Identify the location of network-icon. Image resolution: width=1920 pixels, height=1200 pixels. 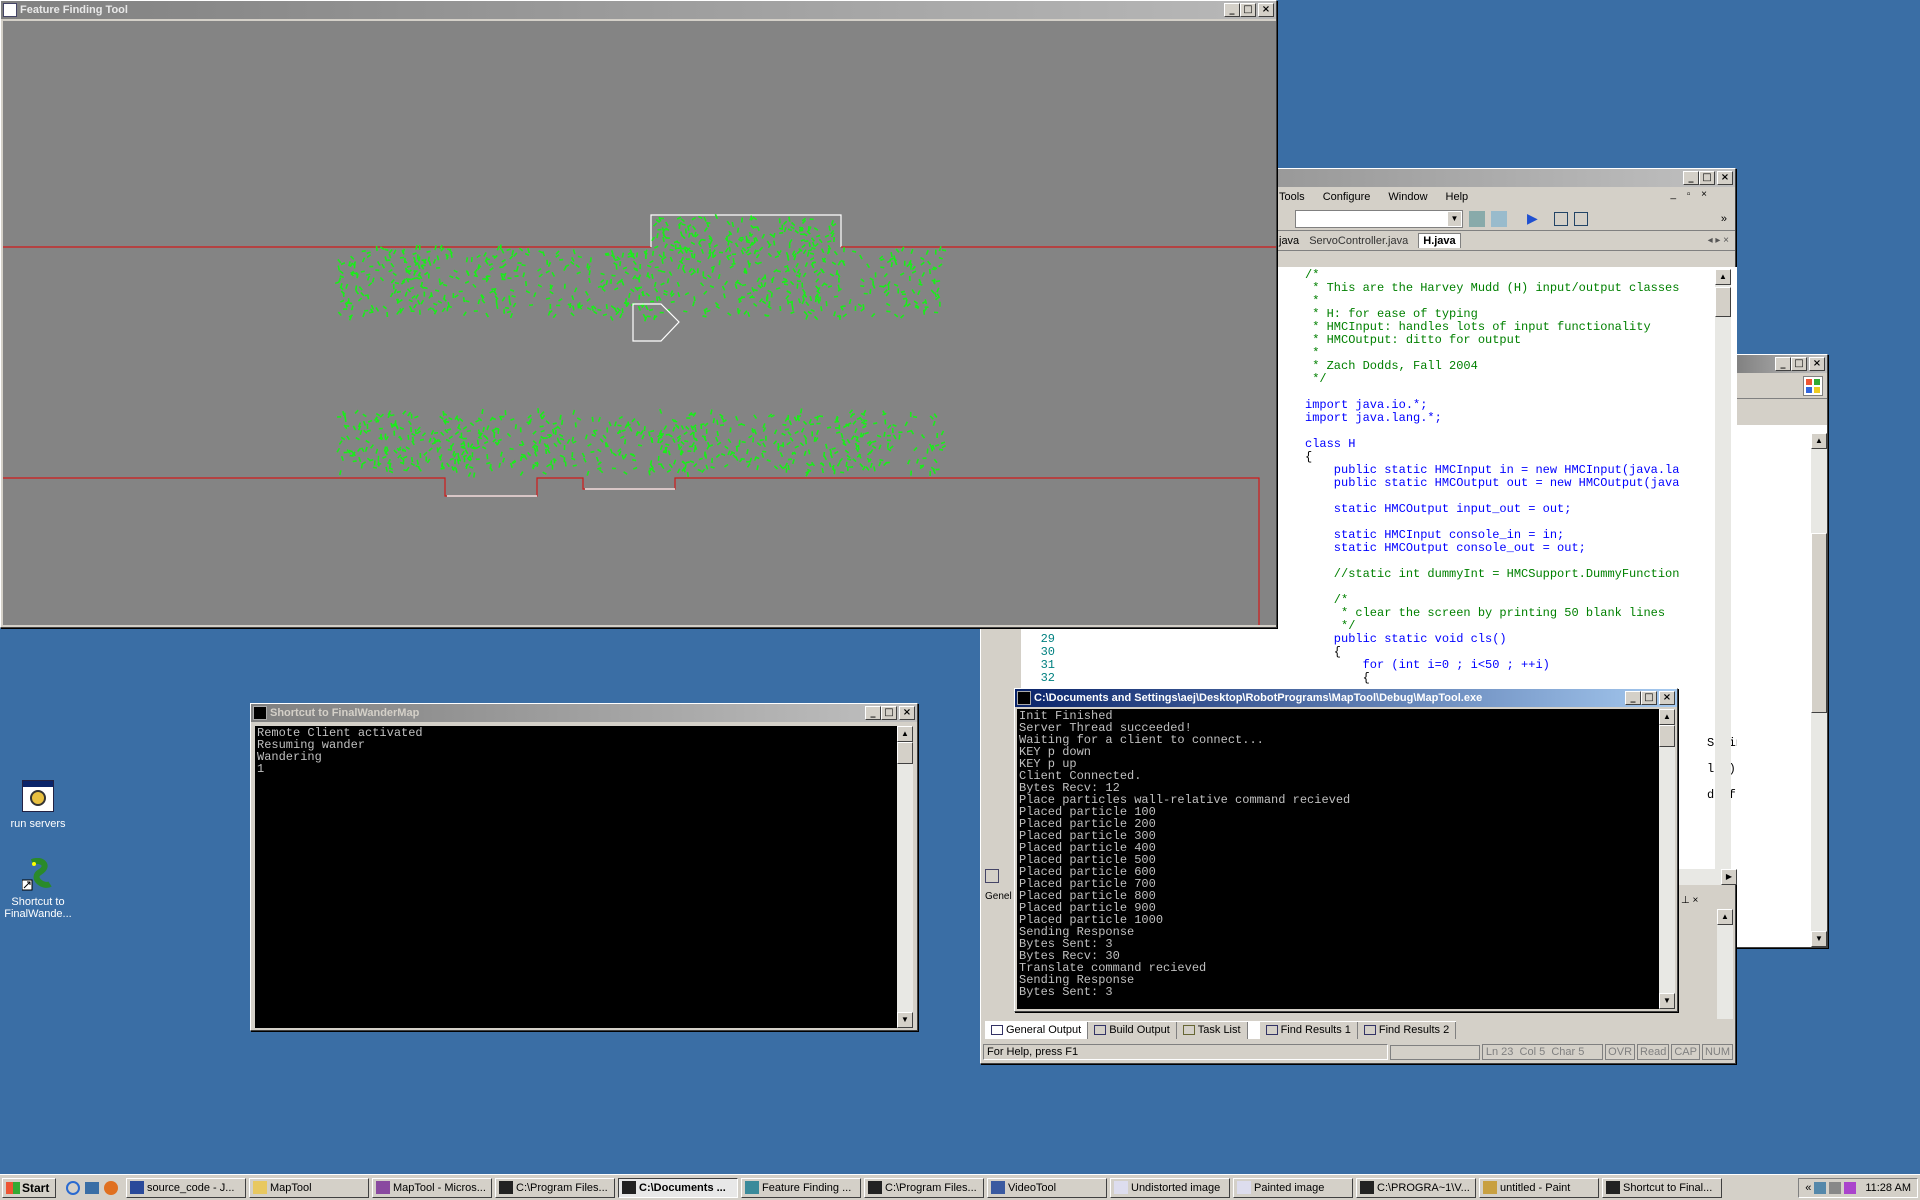
(1820, 1187).